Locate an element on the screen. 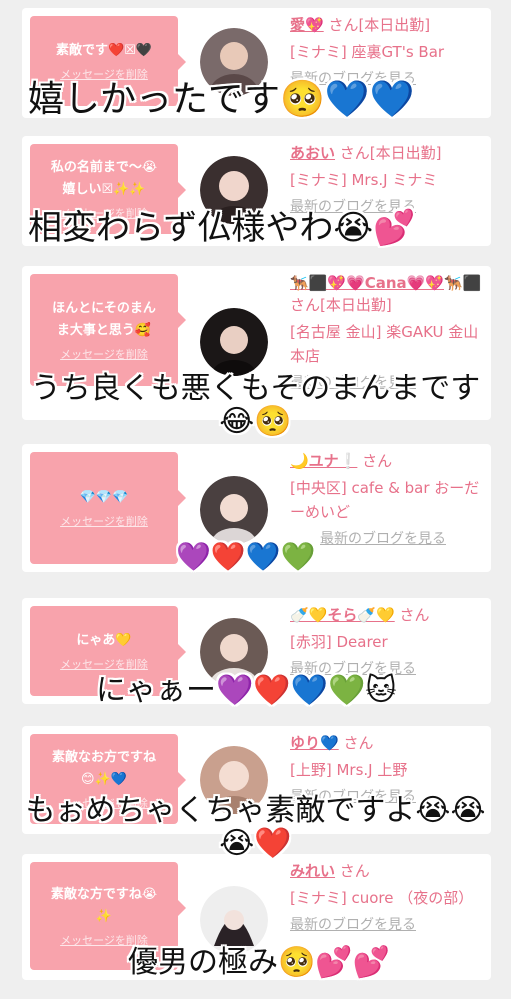 Image resolution: width=511 pixels, height=999 pixels. message-bubble: 💎💎💎 メッセージを削除 is located at coordinates (108, 508).